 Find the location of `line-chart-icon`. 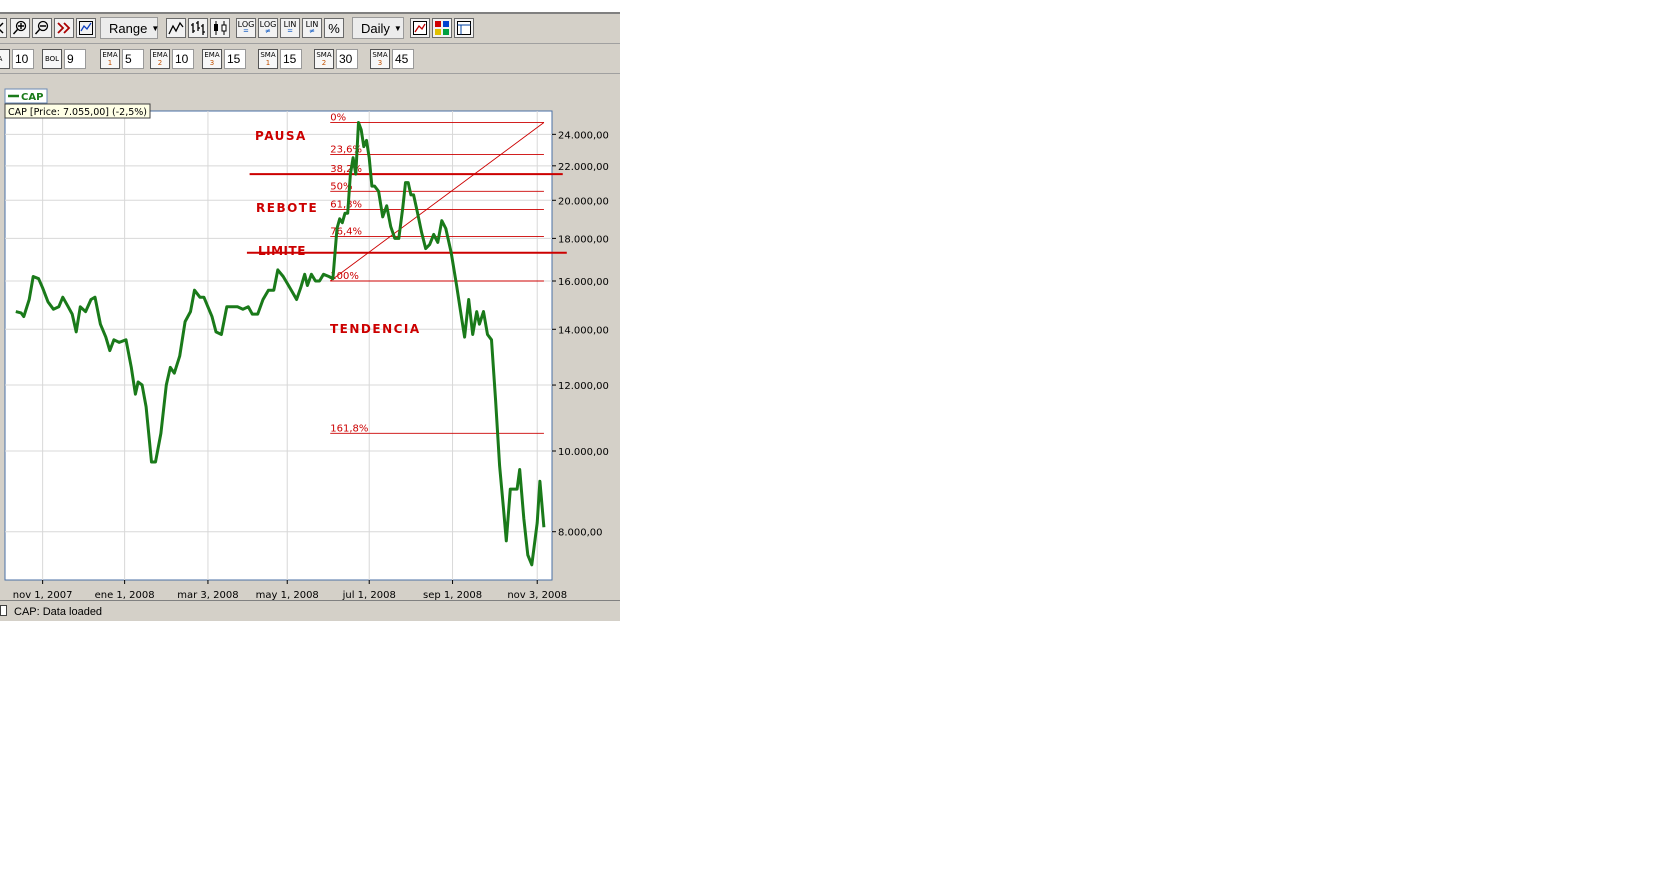

line-chart-icon is located at coordinates (176, 28).